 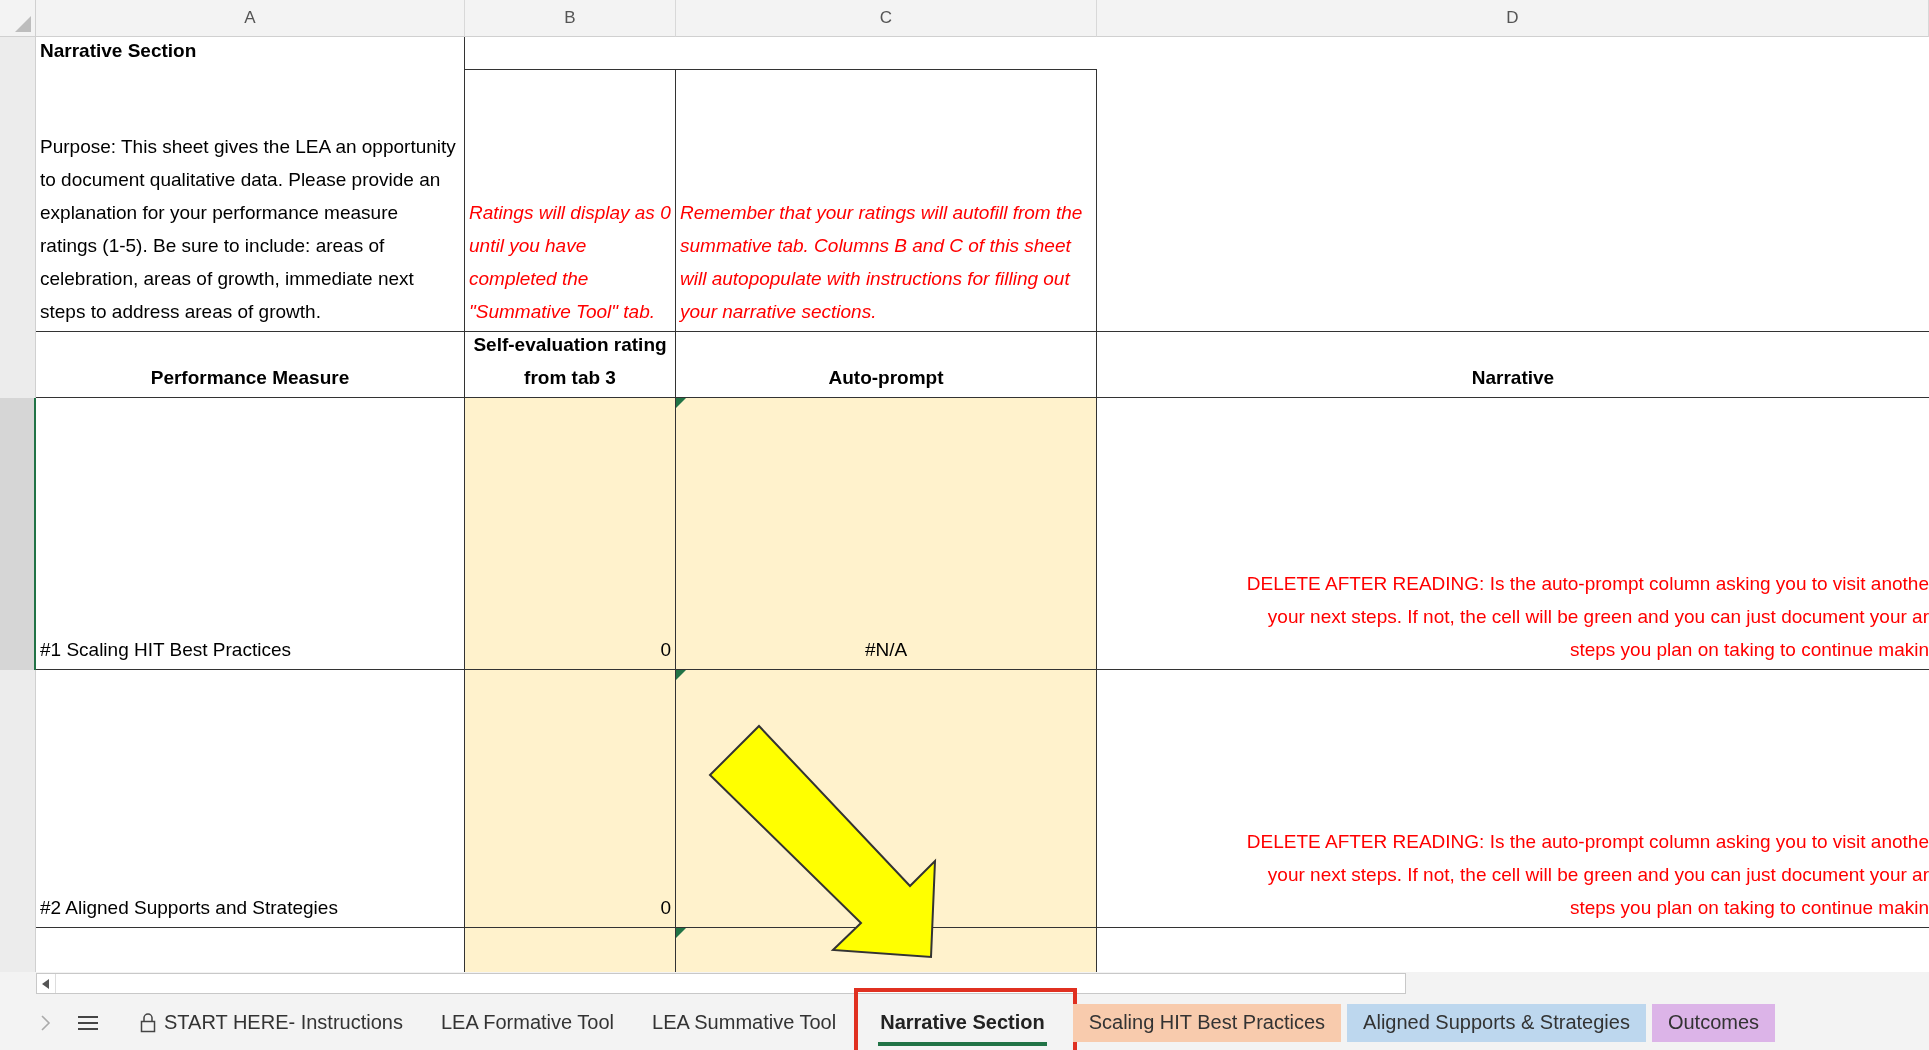 I want to click on column-header: A, so click(x=250, y=18).